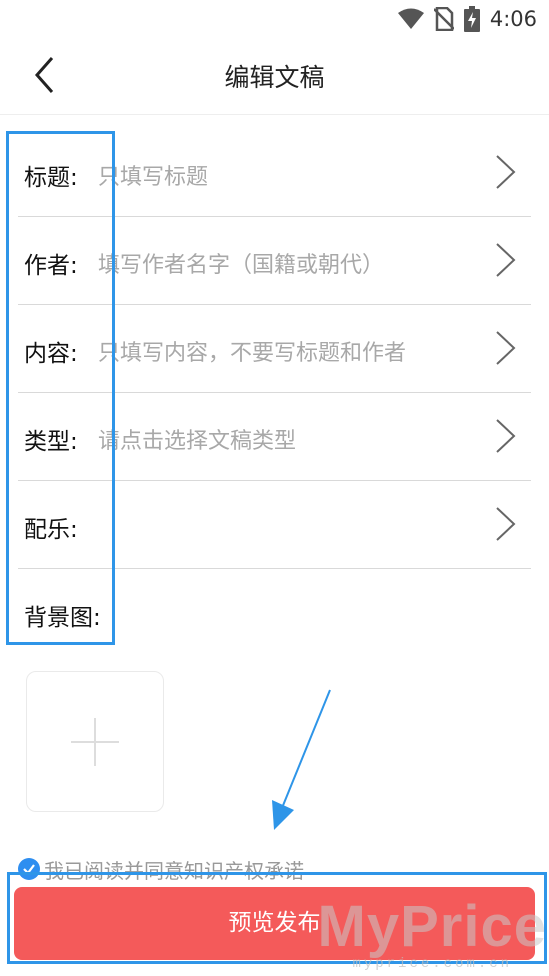  What do you see at coordinates (62, 618) in the screenshot?
I see `row-label: 背景图:` at bounding box center [62, 618].